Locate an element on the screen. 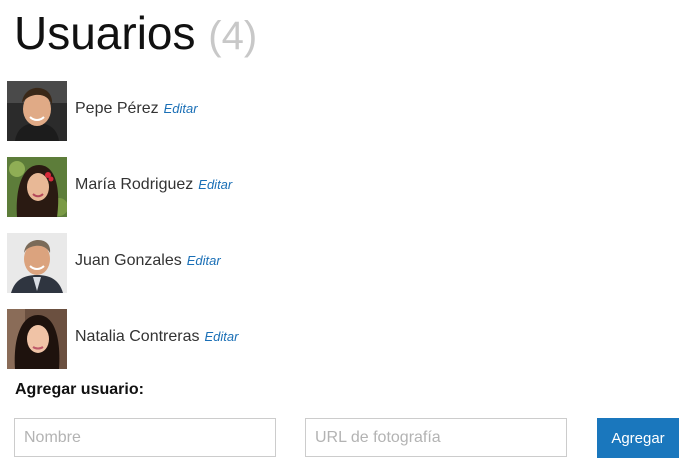 This screenshot has height=475, width=693. user-count: (4) is located at coordinates (233, 36).